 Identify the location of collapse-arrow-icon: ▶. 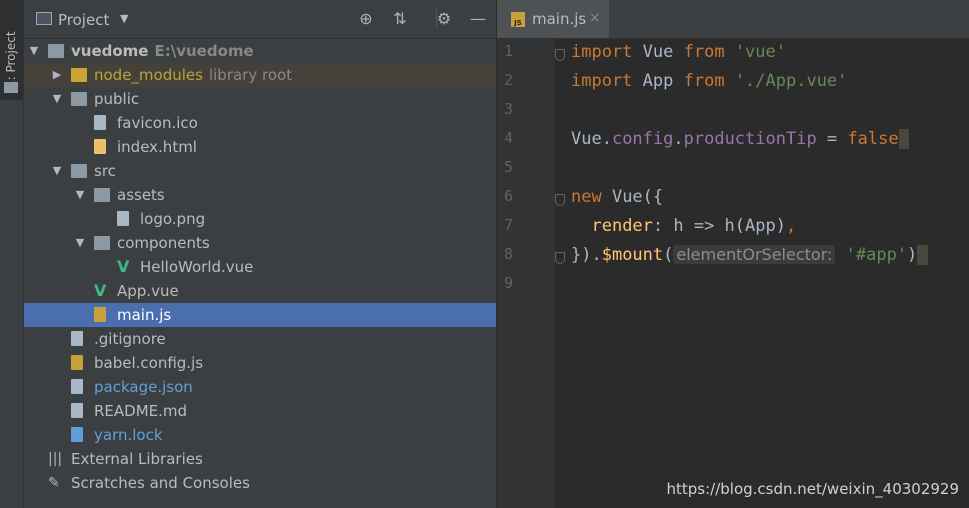
(57, 75).